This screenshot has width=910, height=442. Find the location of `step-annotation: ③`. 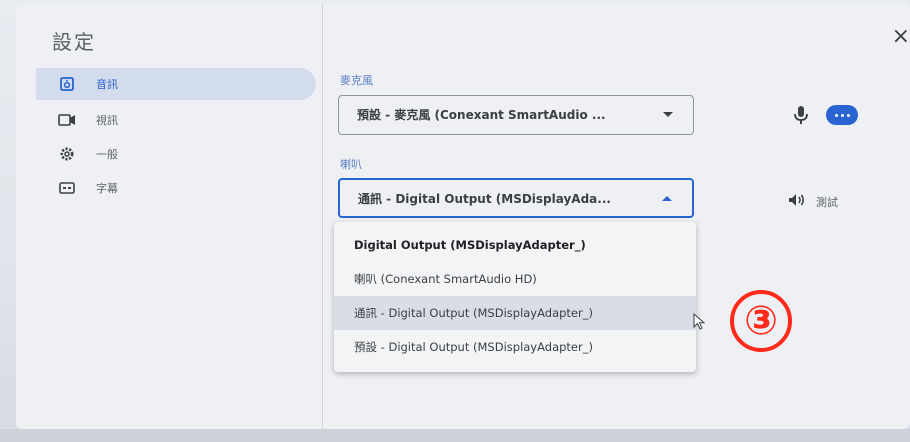

step-annotation: ③ is located at coordinates (761, 321).